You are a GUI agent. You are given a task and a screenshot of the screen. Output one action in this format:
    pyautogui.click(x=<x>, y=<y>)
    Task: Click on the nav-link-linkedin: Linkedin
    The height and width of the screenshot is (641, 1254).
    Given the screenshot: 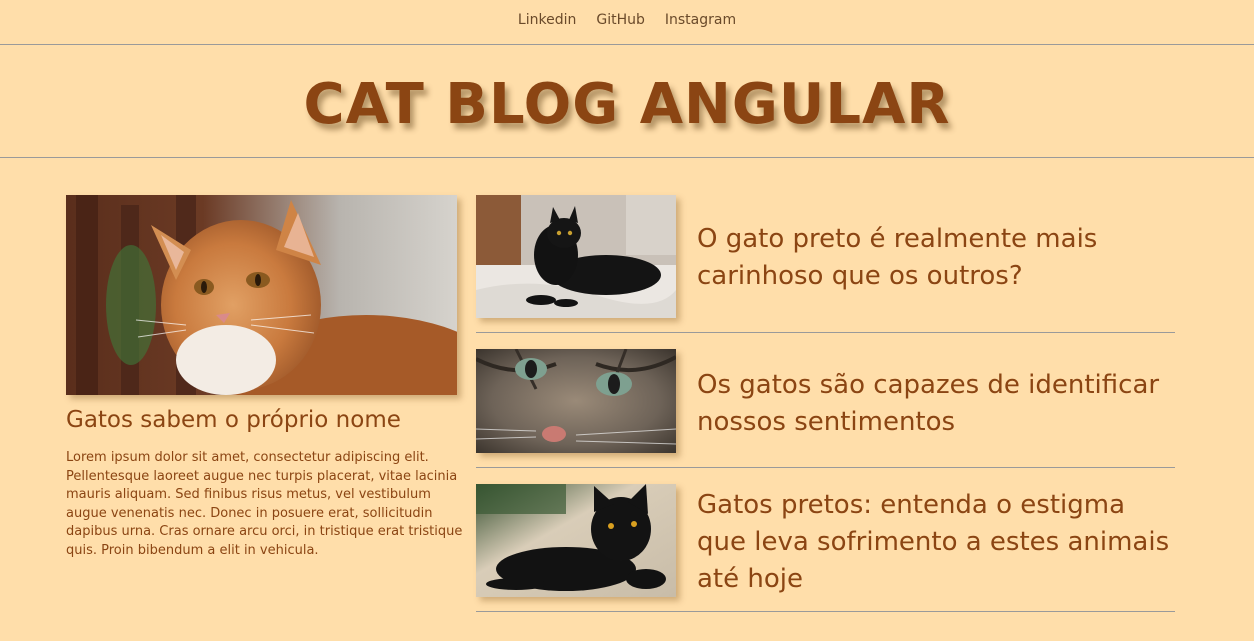 What is the action you would take?
    pyautogui.click(x=547, y=20)
    